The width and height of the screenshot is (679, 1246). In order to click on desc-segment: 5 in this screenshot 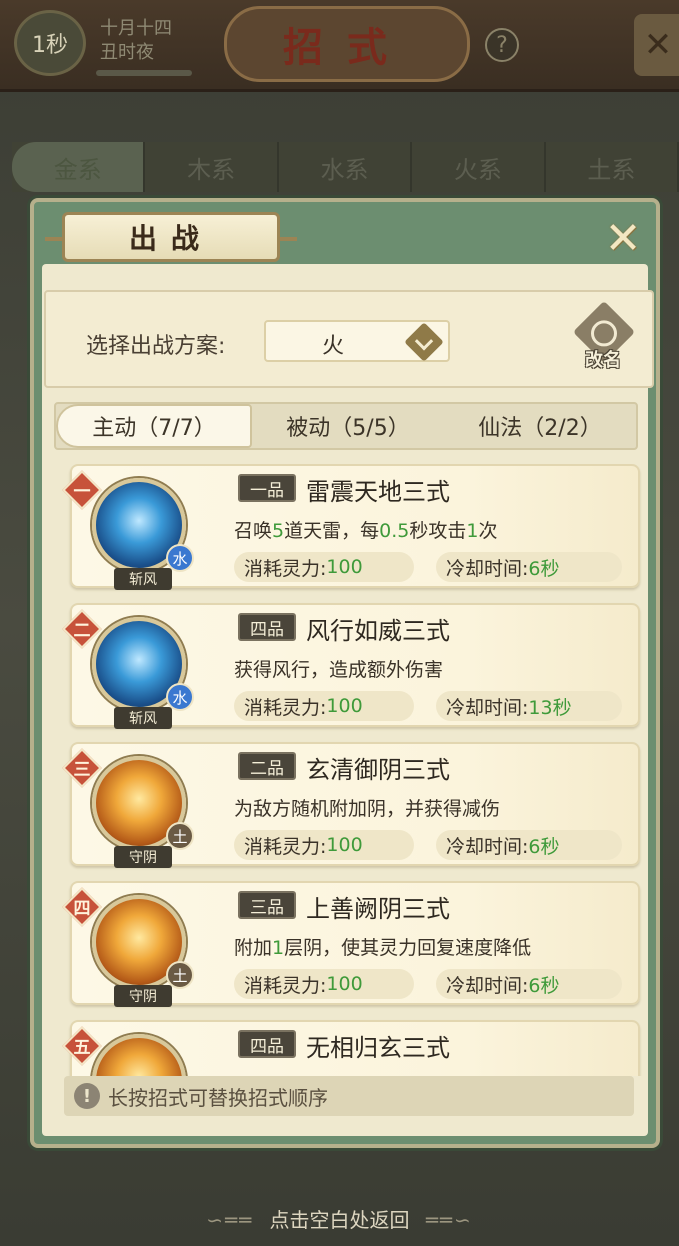, I will do `click(278, 531)`.